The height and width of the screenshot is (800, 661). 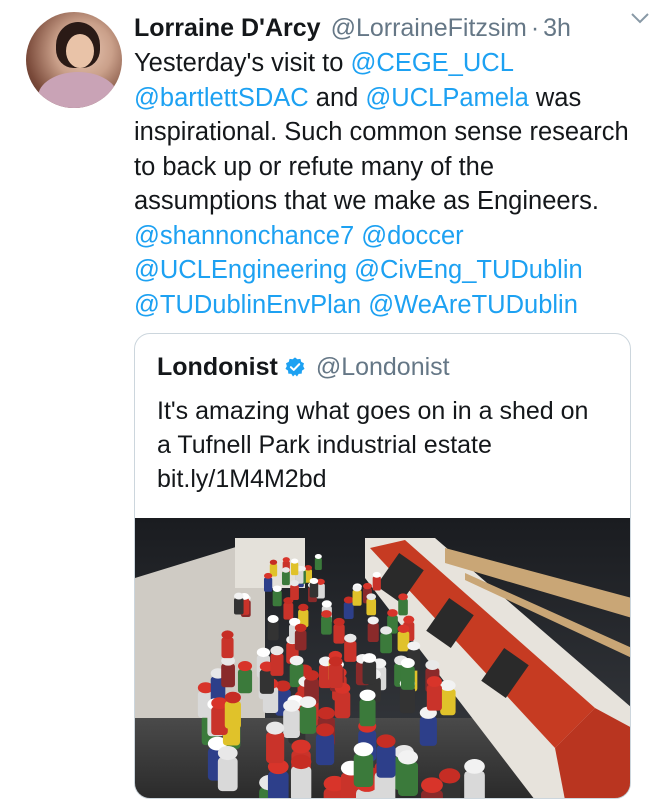 I want to click on avatar-face, so click(x=80, y=51).